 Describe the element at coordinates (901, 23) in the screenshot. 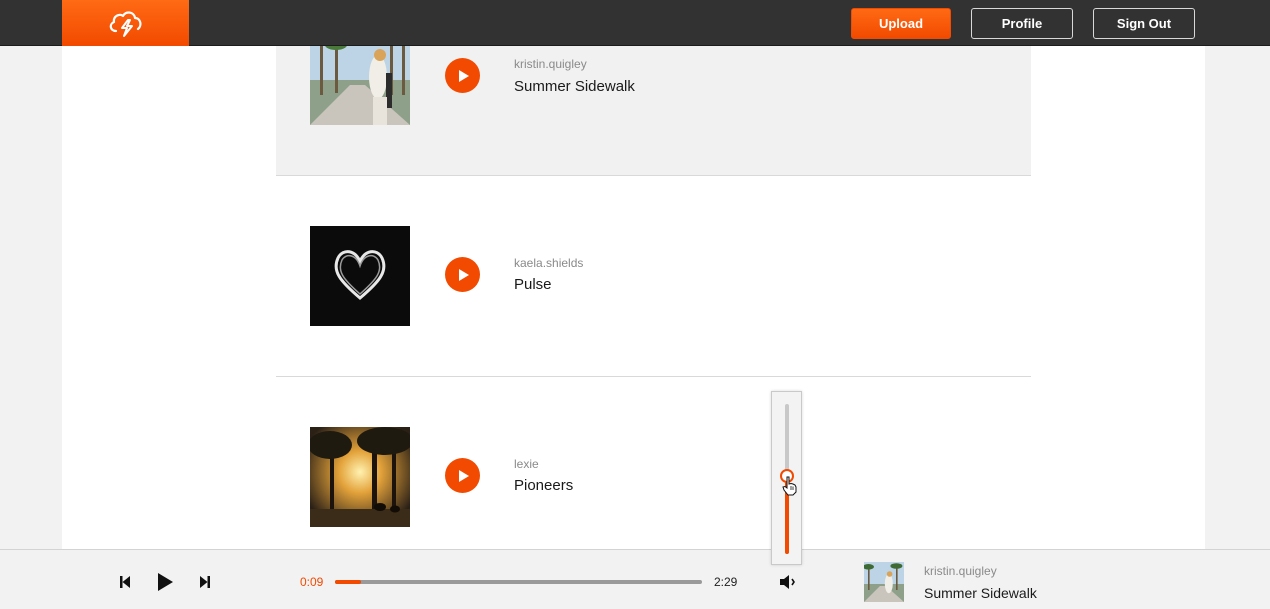

I see `upload-button: Upload` at that location.